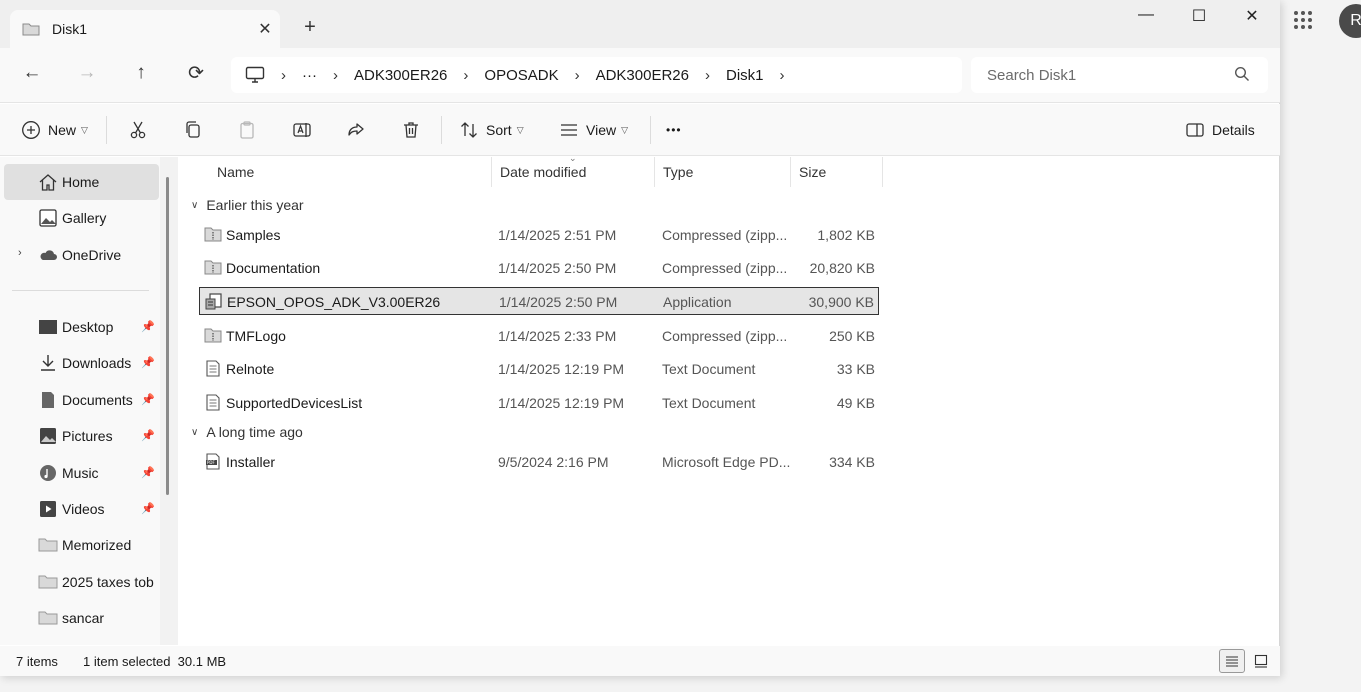 The height and width of the screenshot is (692, 1361). I want to click on column-header-name: Name, so click(350, 172).